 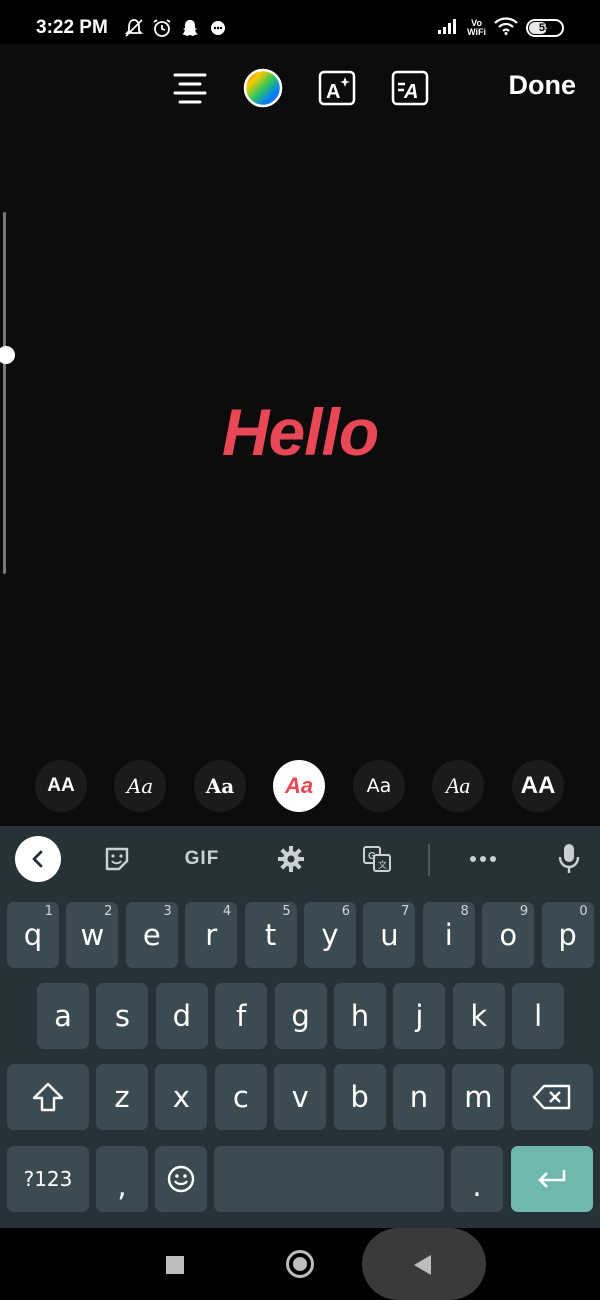 I want to click on font-option-7: AA, so click(x=538, y=786).